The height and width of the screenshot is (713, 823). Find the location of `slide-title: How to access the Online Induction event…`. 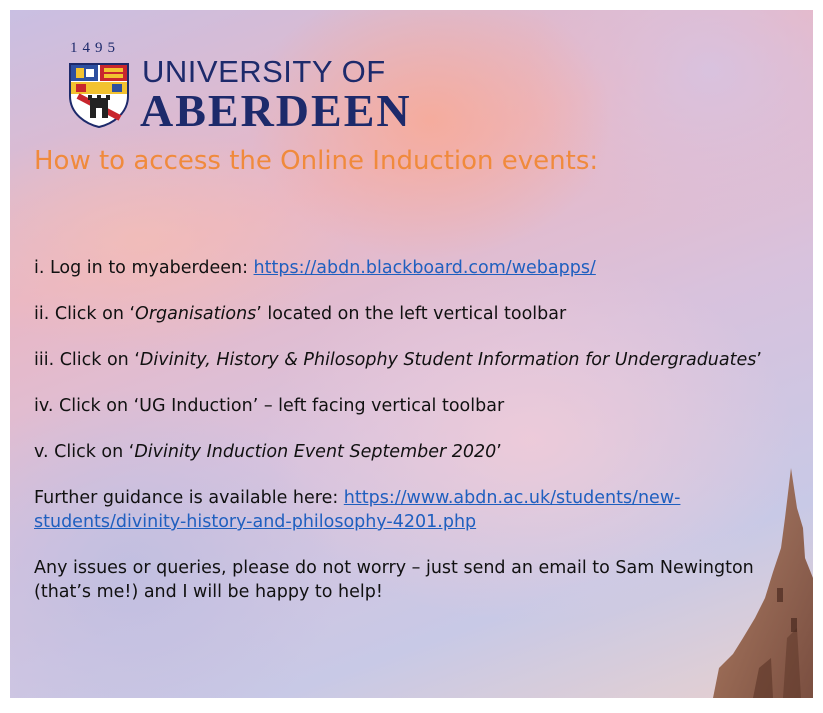

slide-title: How to access the Online Induction event… is located at coordinates (316, 161).